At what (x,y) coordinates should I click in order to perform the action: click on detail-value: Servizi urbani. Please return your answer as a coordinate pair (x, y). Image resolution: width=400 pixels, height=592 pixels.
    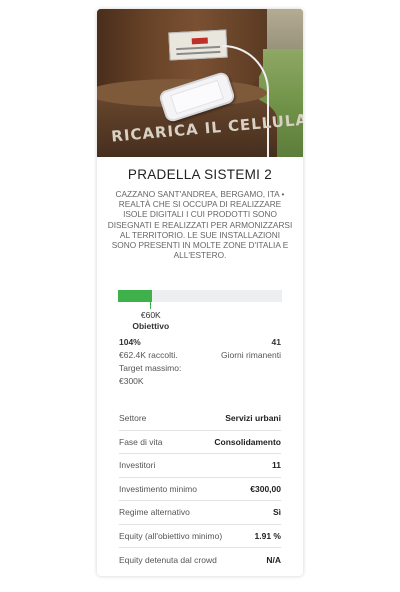
    Looking at the image, I should click on (253, 418).